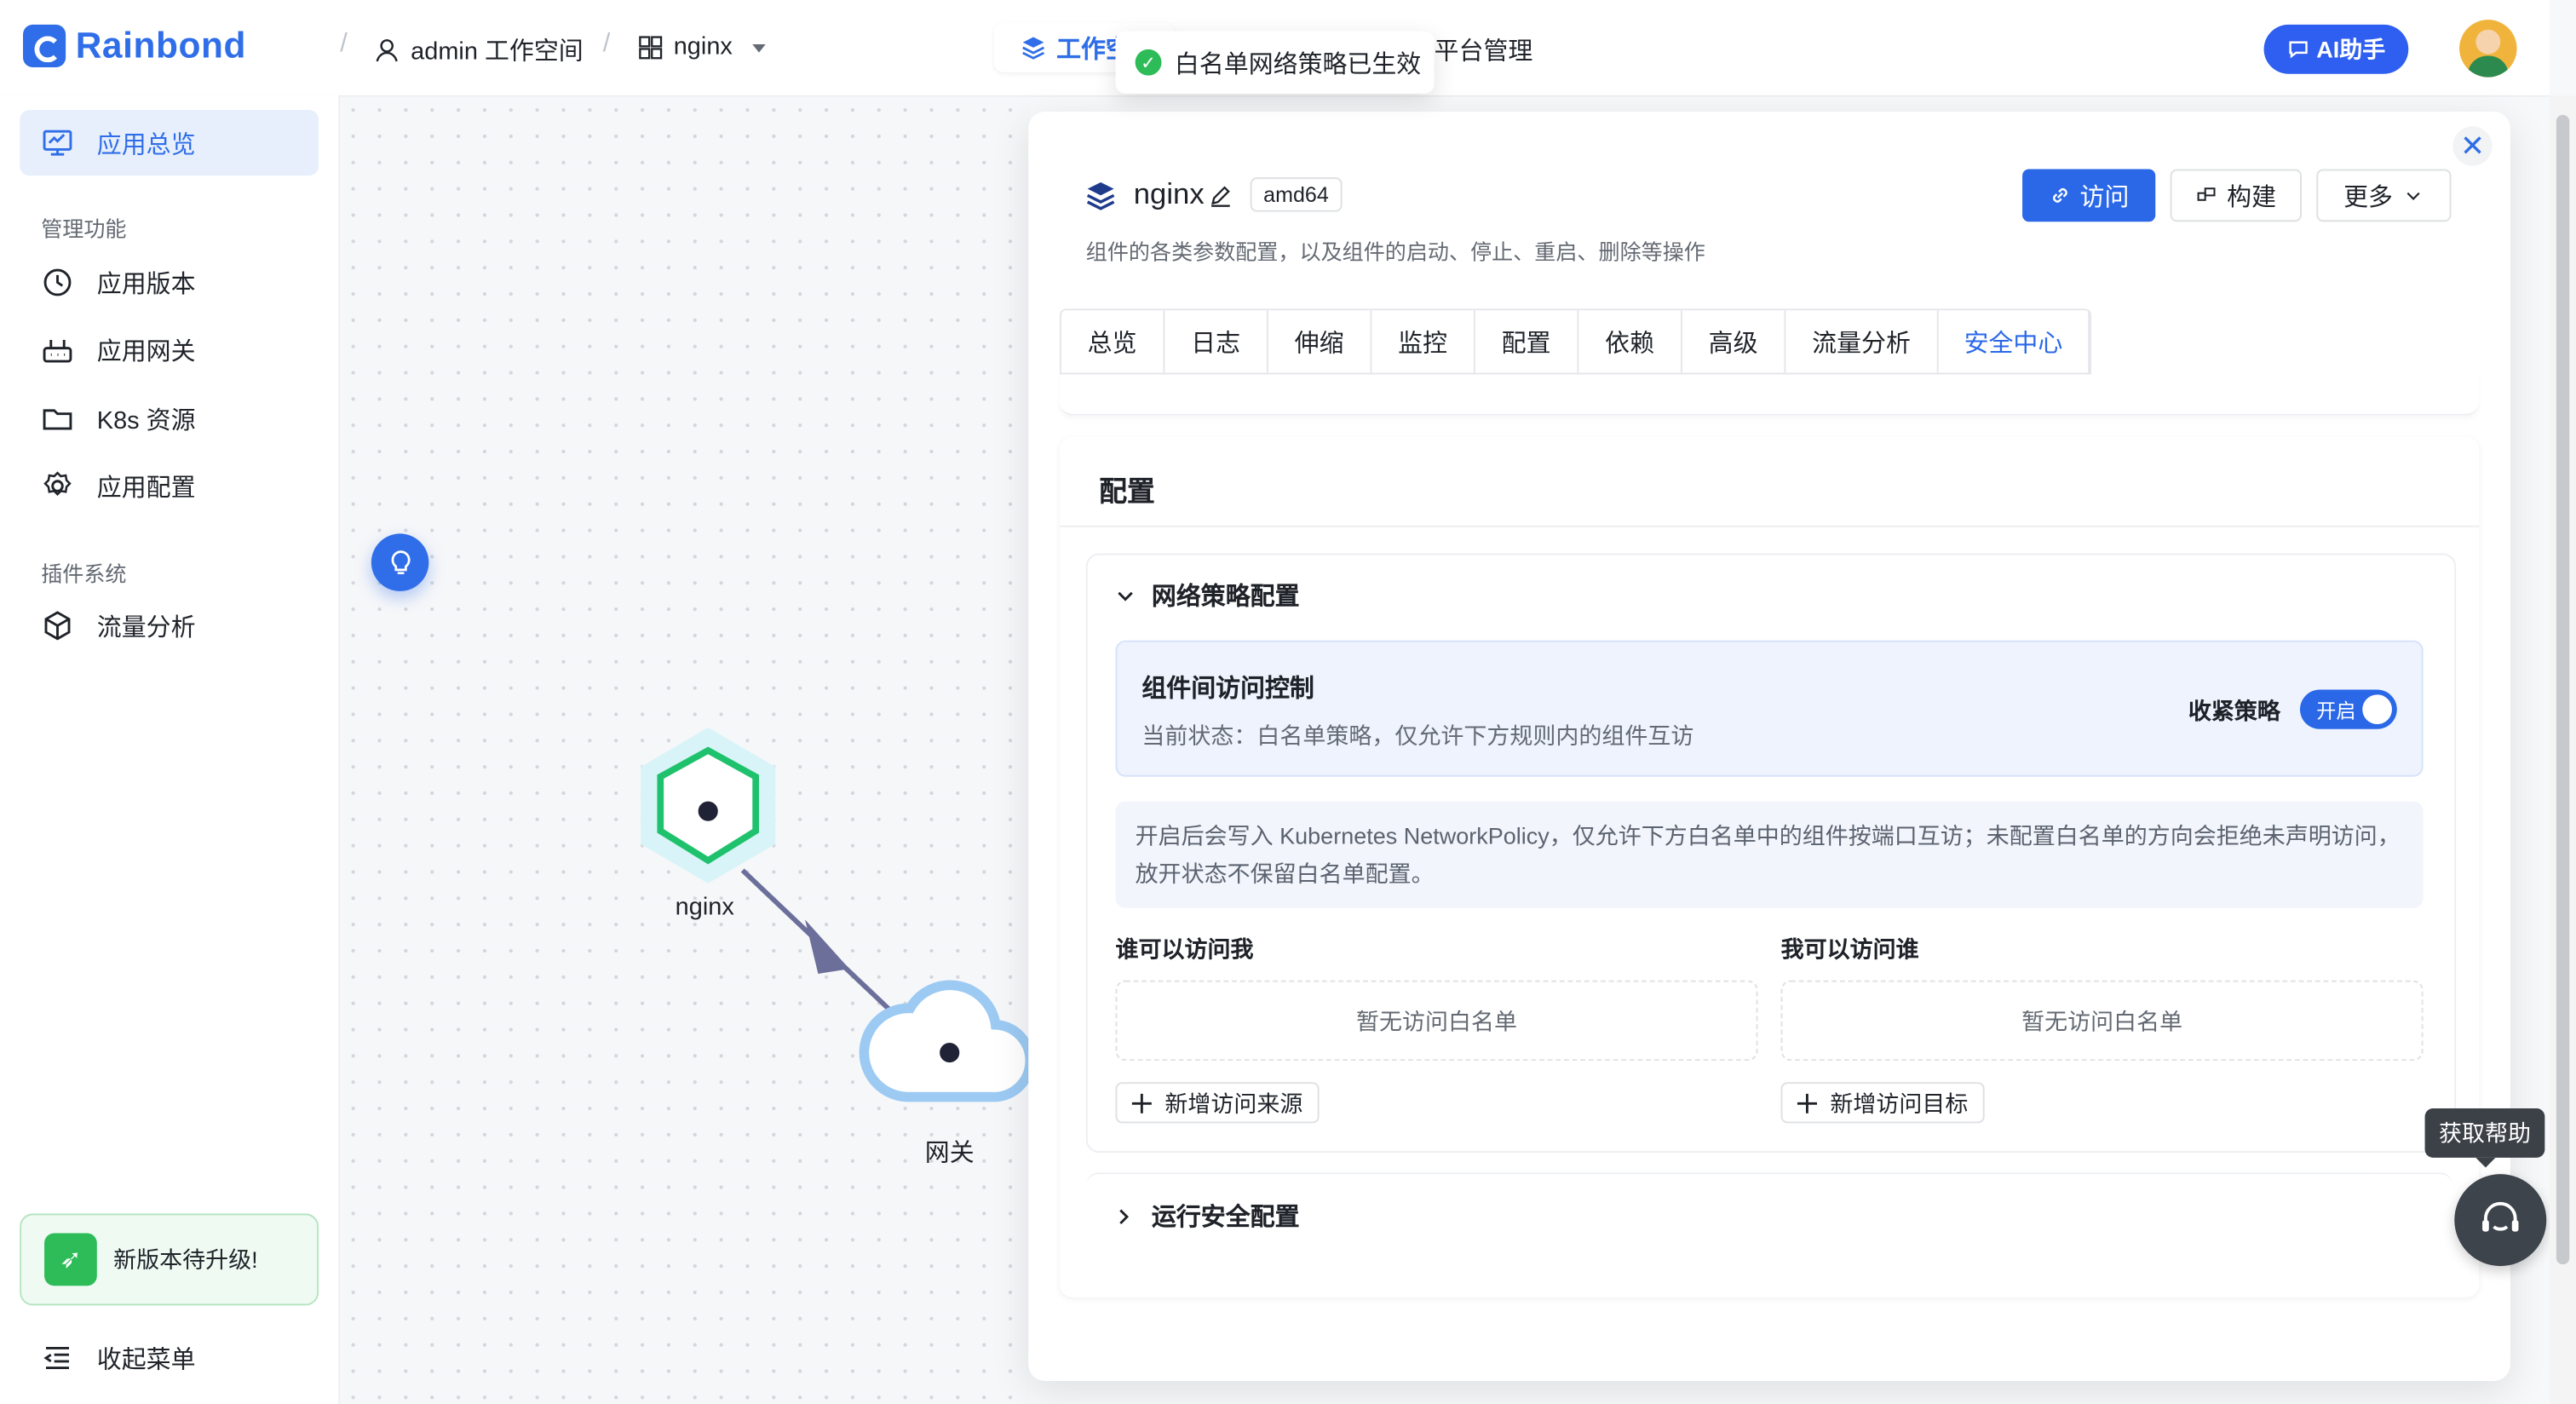  Describe the element at coordinates (1185, 949) in the screenshot. I see `who-can-access-me-title: 谁可以访问我` at that location.